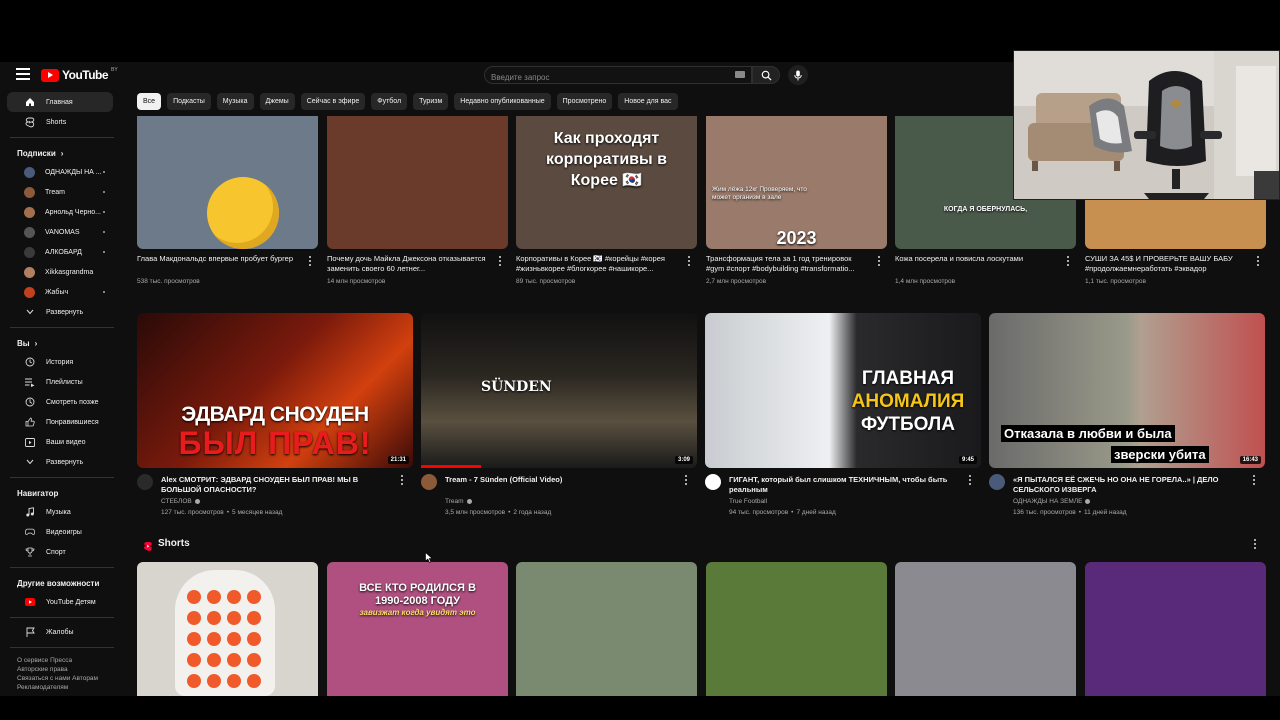 The height and width of the screenshot is (720, 1280). What do you see at coordinates (740, 74) in the screenshot?
I see `keyboard-icon` at bounding box center [740, 74].